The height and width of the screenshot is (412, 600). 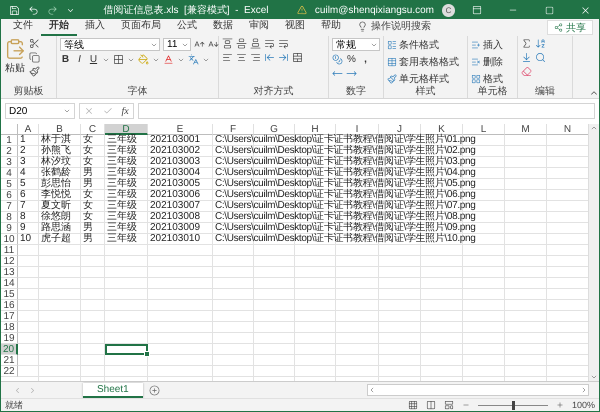 I want to click on scroll-down-icon, so click(x=594, y=377).